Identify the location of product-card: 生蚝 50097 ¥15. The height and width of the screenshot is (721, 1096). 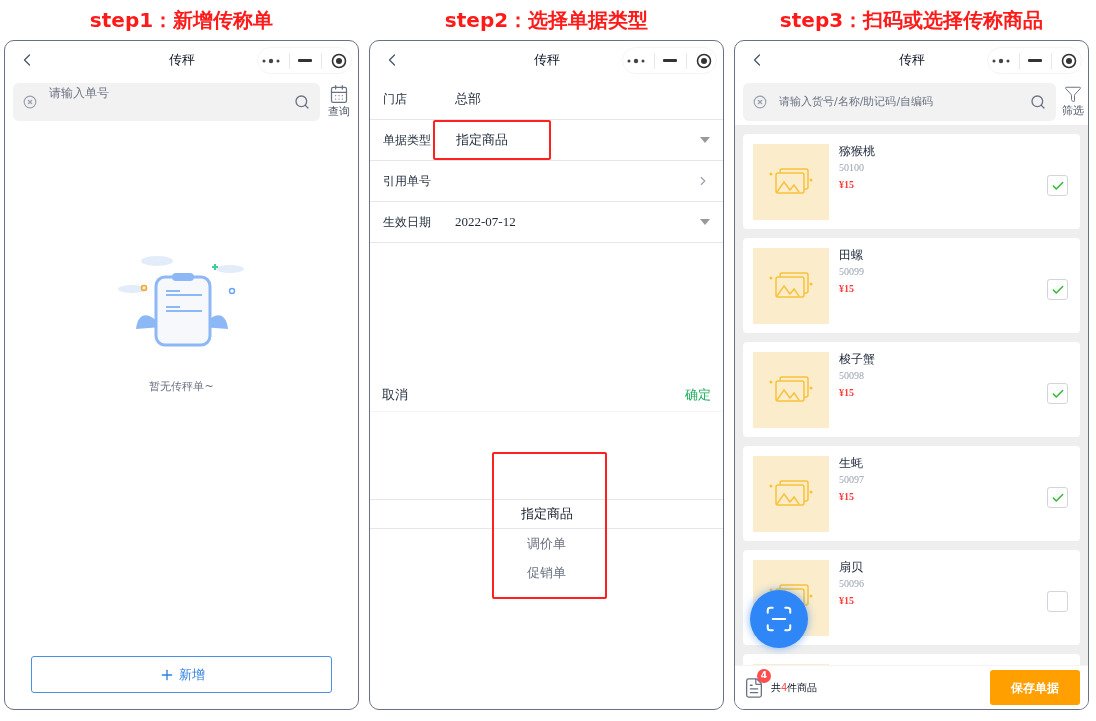
(911, 493).